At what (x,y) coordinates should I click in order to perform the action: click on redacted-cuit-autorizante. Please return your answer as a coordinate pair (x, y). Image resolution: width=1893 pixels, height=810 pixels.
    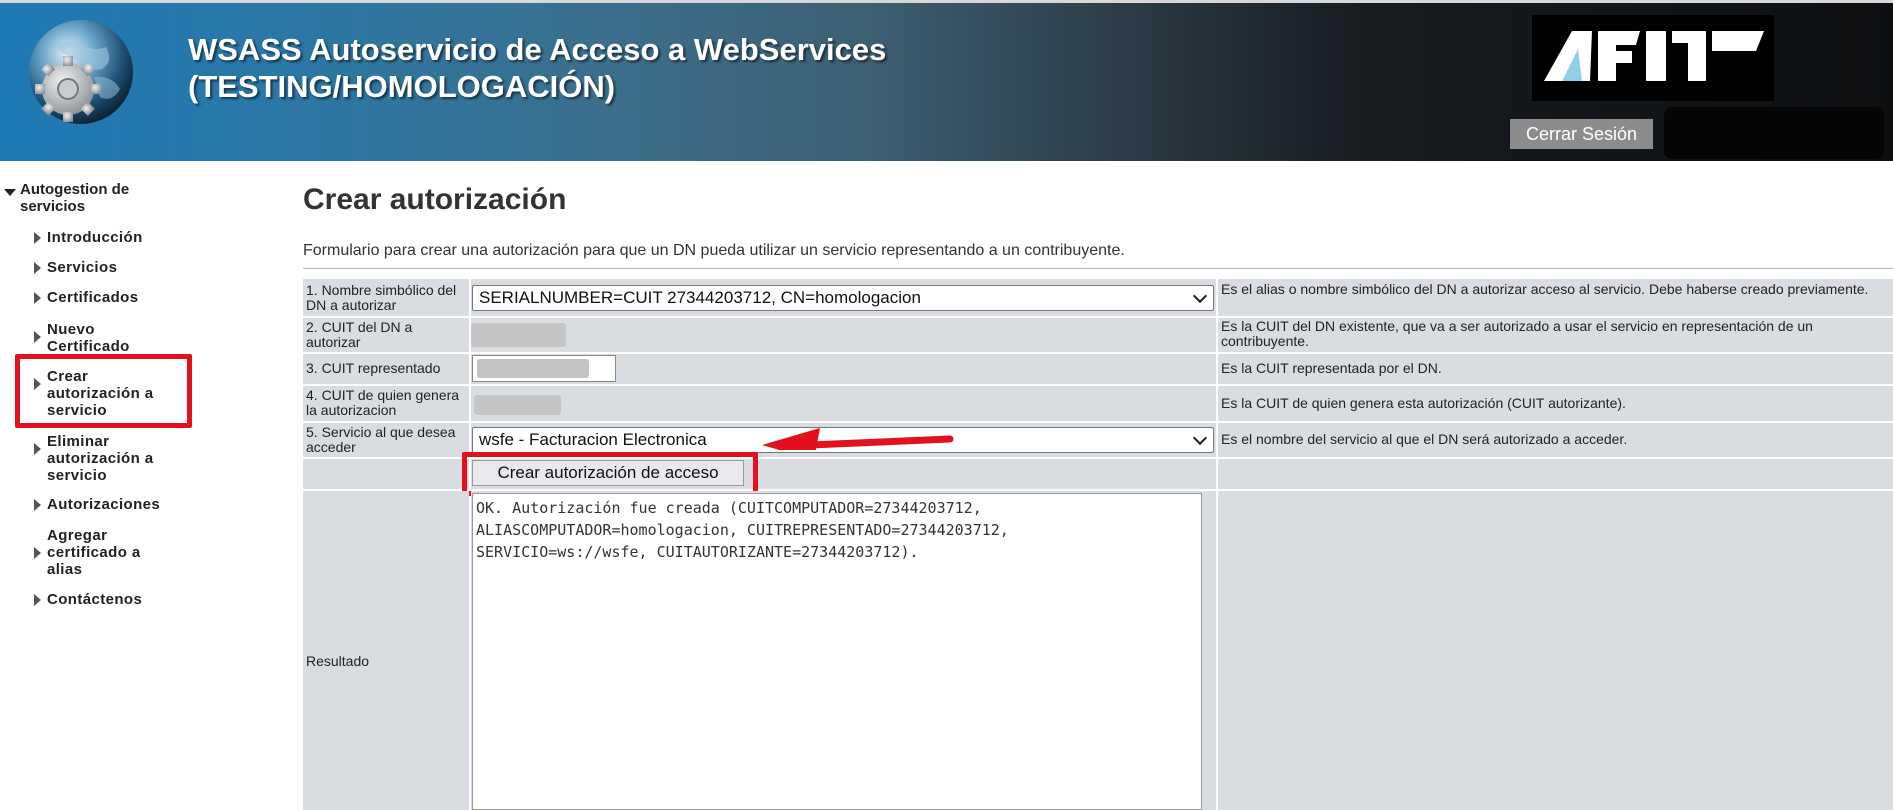
    Looking at the image, I should click on (517, 405).